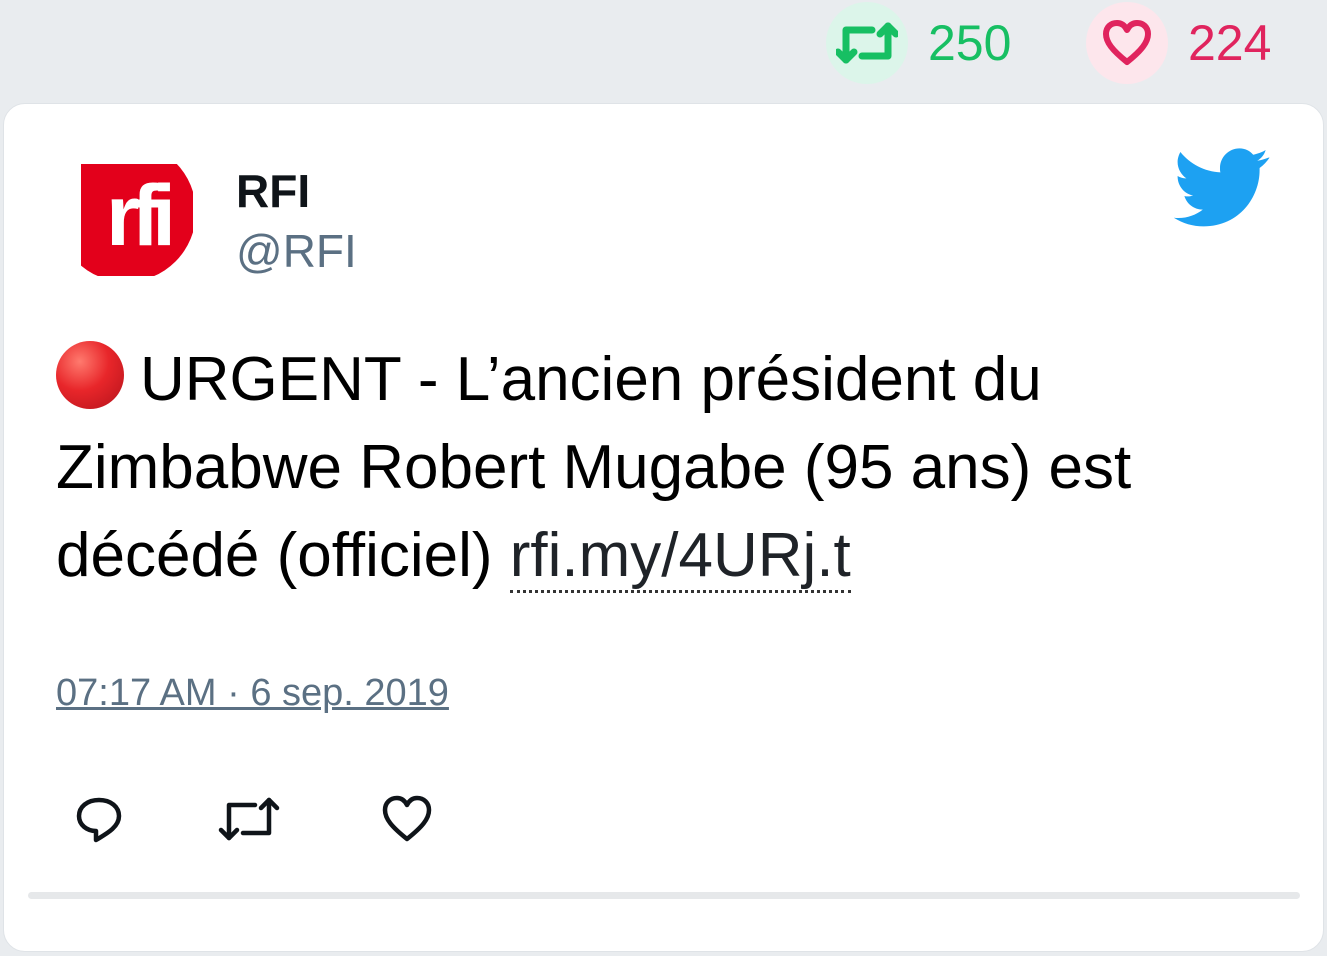 The width and height of the screenshot is (1327, 956). Describe the element at coordinates (663, 50) in the screenshot. I see `engagement-stats: 250 224` at that location.